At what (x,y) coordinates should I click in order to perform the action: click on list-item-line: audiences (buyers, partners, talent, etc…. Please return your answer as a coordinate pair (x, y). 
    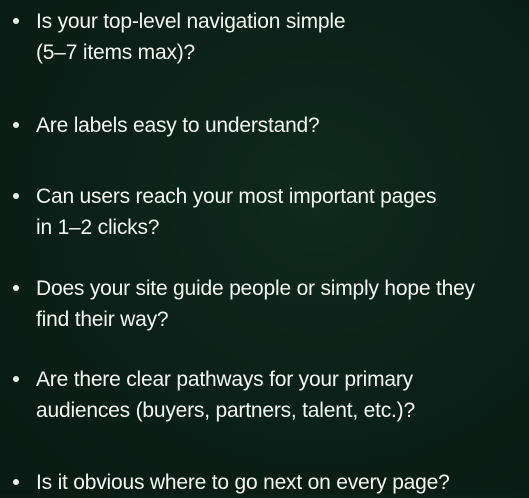
    Looking at the image, I should click on (225, 410).